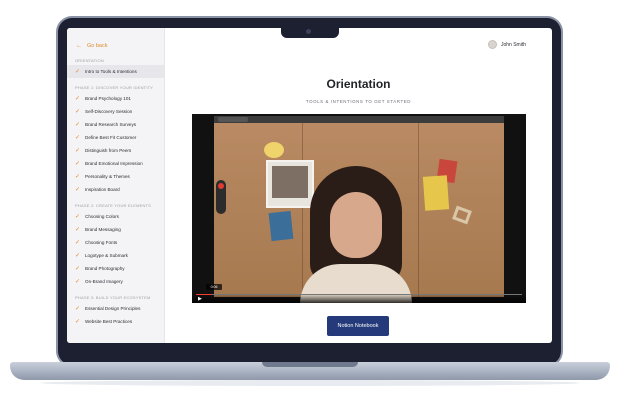 The image size is (640, 400). I want to click on lesson-item: ✓ Distinguish from Peers, so click(115, 150).